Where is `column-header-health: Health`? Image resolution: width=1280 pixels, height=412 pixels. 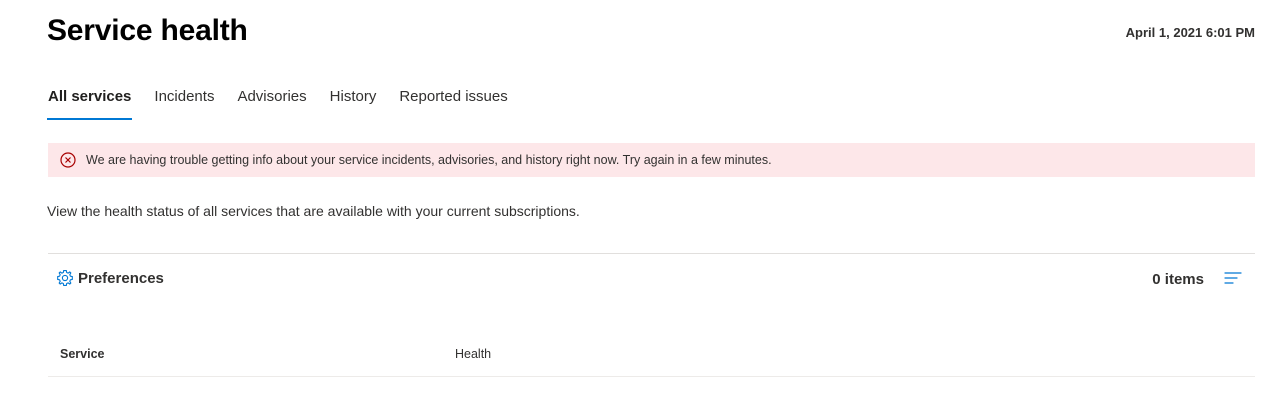
column-header-health: Health is located at coordinates (473, 354).